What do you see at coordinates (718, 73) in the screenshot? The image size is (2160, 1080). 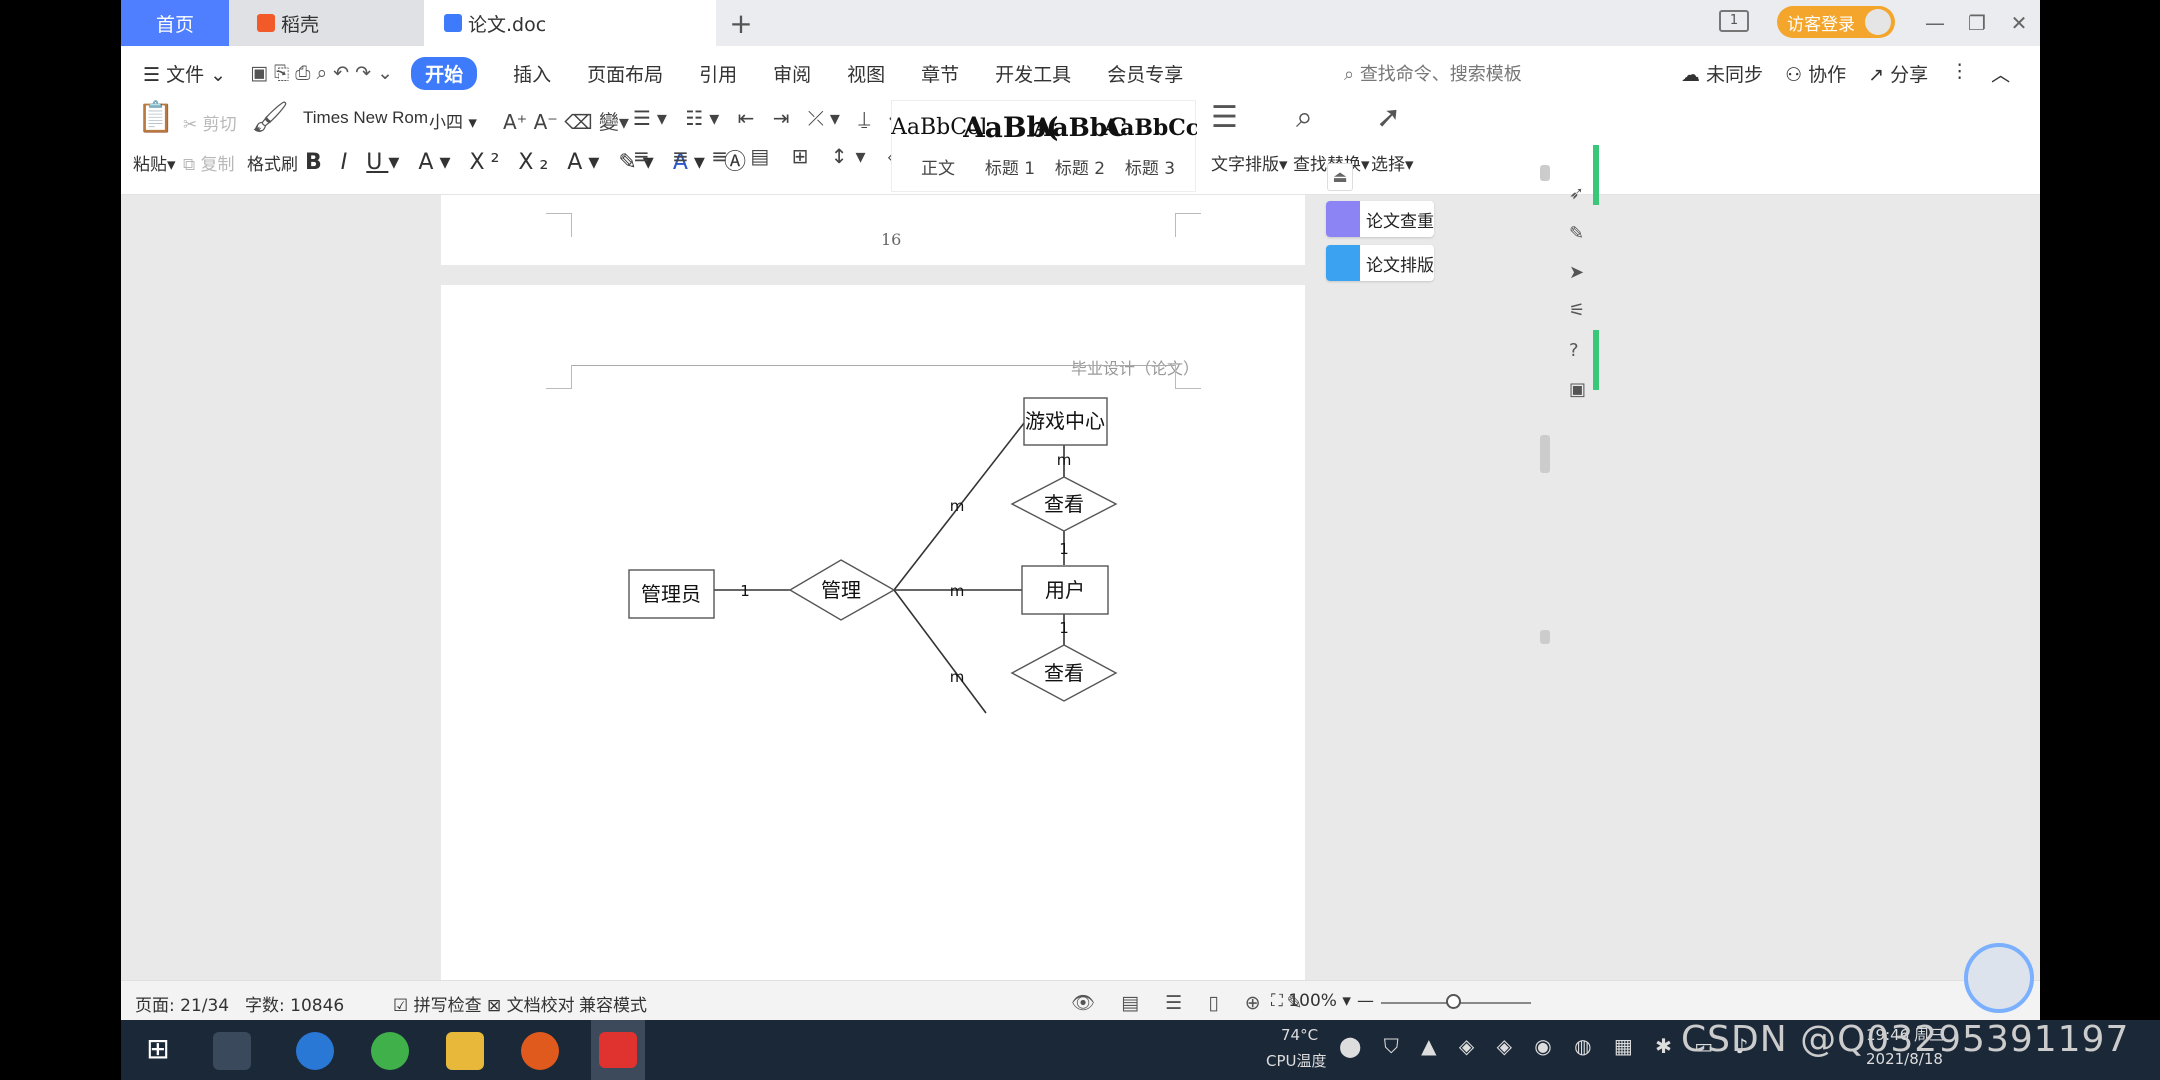 I see `tab-references: 引用` at bounding box center [718, 73].